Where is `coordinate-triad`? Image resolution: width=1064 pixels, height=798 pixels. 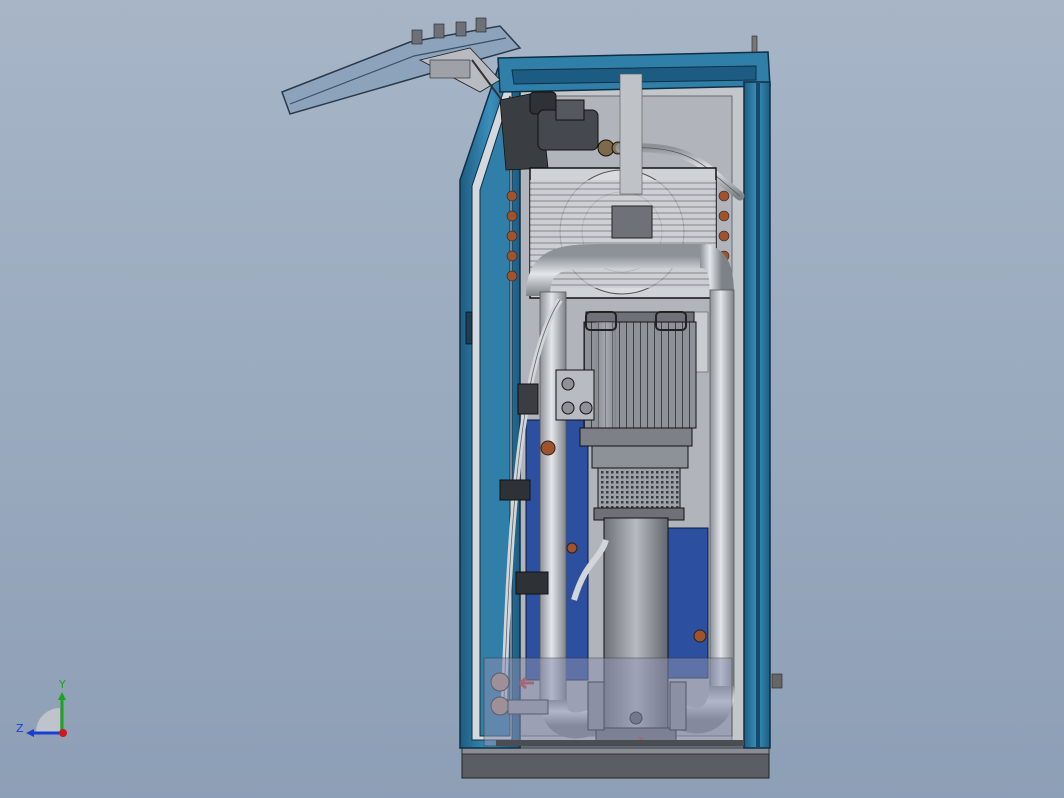
coordinate-triad is located at coordinates (45, 711).